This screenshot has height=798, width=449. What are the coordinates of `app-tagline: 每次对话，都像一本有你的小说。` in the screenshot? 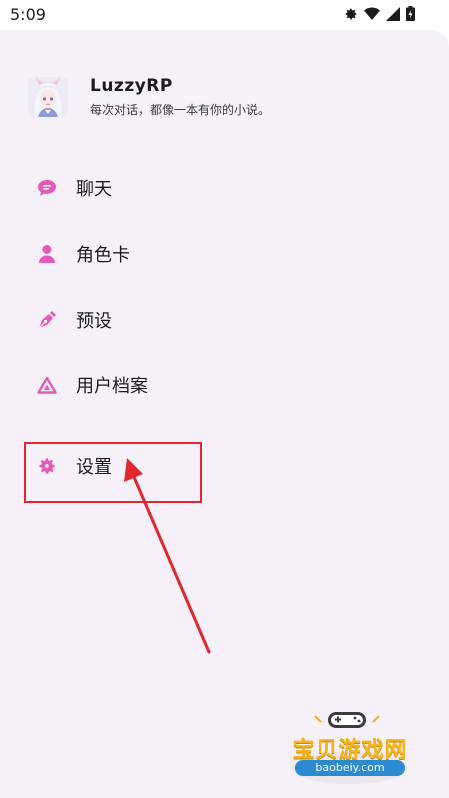 It's located at (180, 110).